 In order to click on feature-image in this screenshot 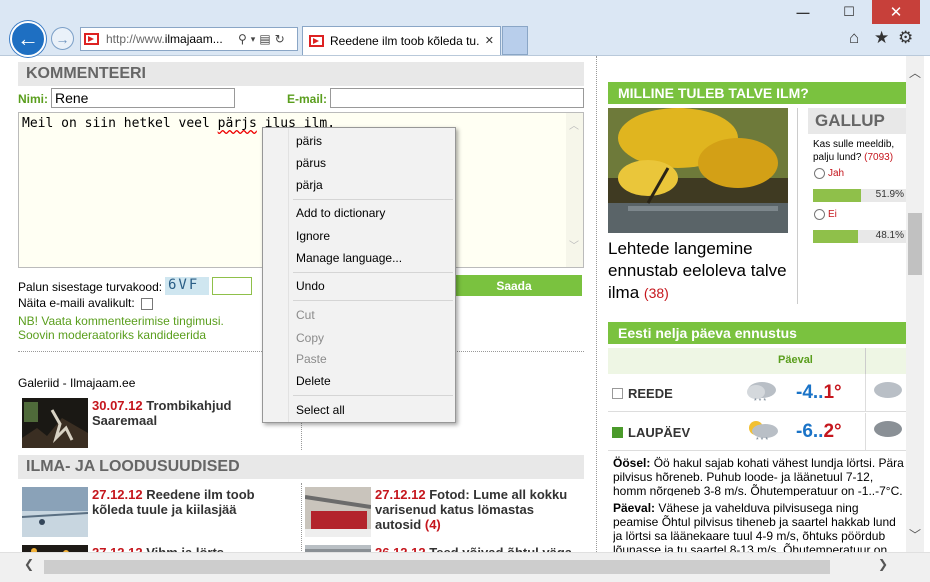, I will do `click(698, 170)`.